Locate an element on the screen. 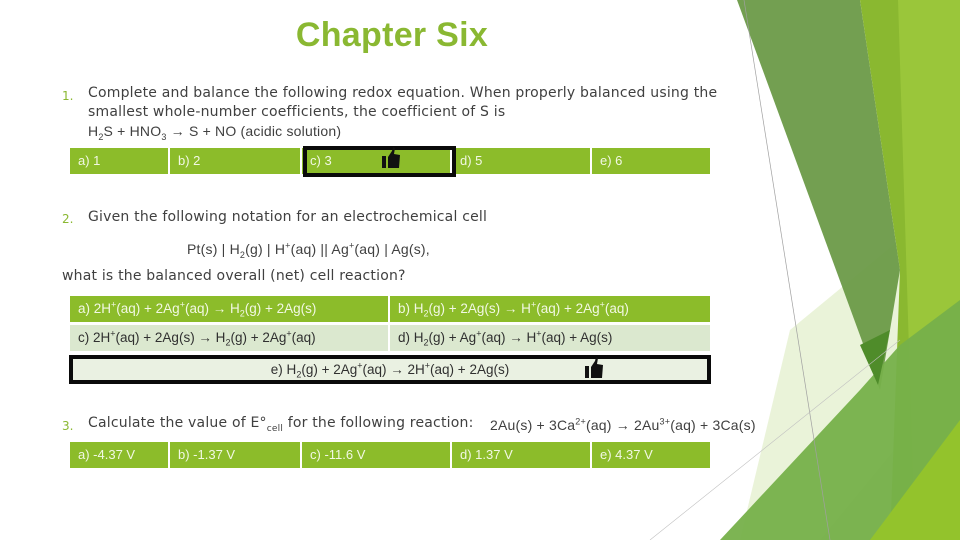  question-number: 3. is located at coordinates (68, 426).